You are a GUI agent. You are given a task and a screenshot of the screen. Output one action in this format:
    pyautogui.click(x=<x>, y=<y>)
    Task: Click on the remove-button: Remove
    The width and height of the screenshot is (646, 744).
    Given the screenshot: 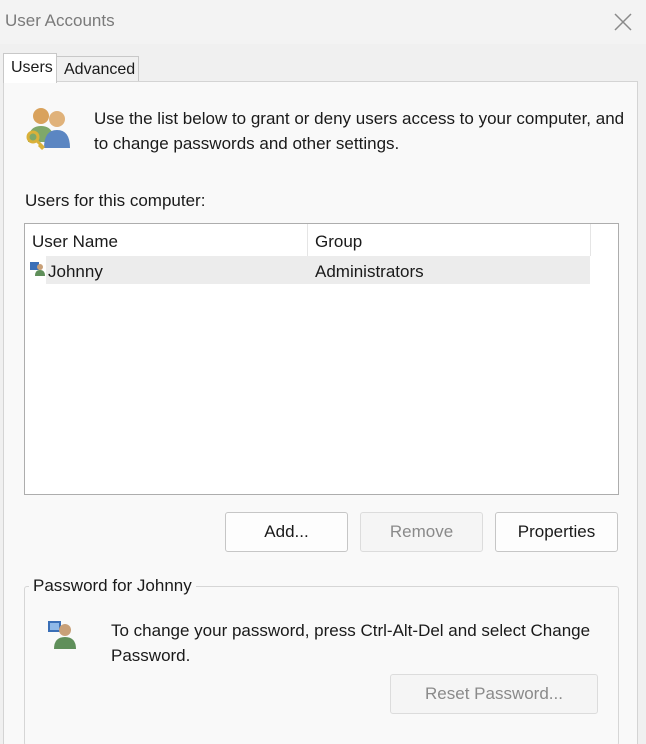 What is the action you would take?
    pyautogui.click(x=421, y=532)
    